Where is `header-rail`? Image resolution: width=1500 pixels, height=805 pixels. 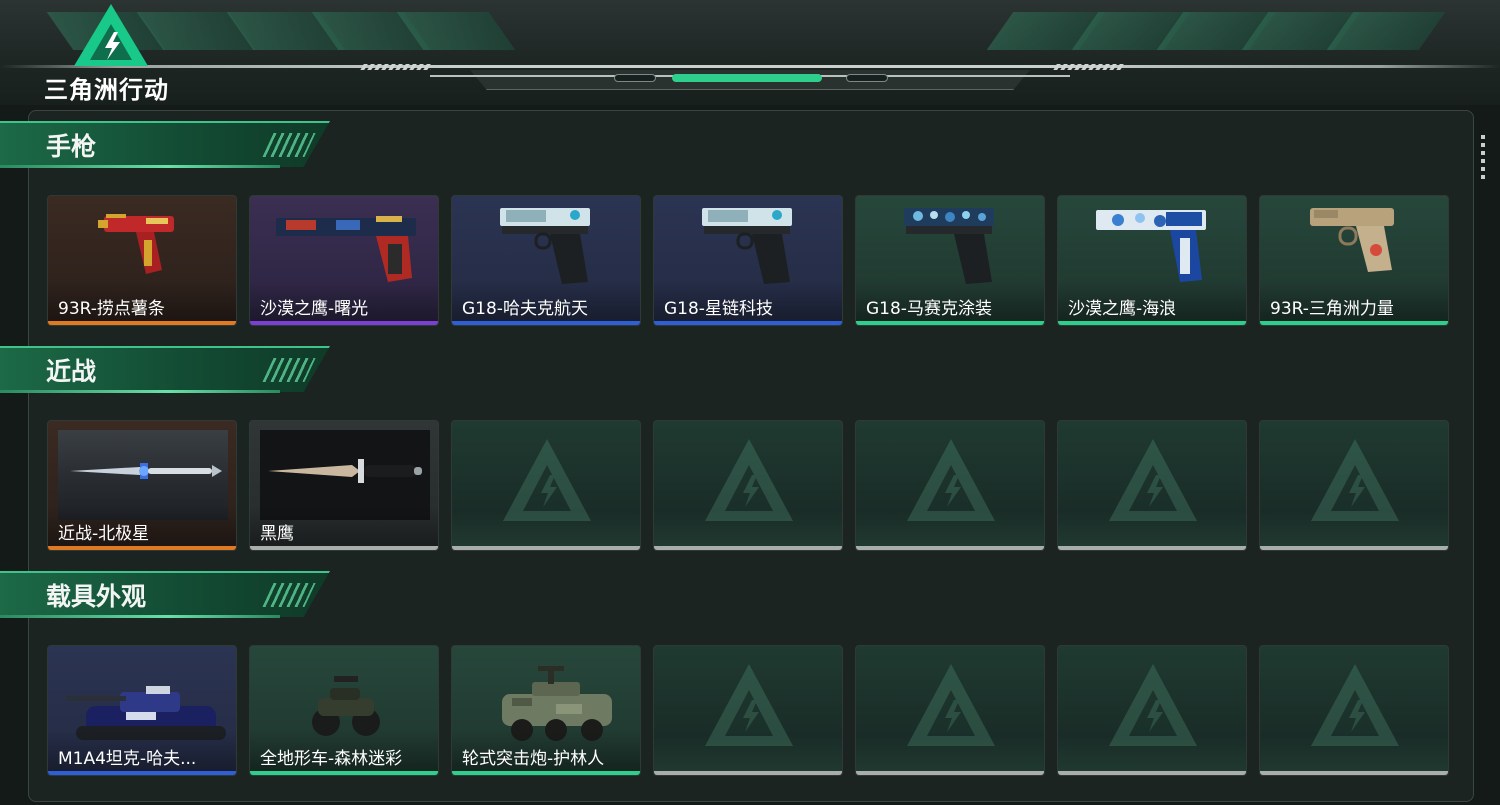
header-rail is located at coordinates (750, 66).